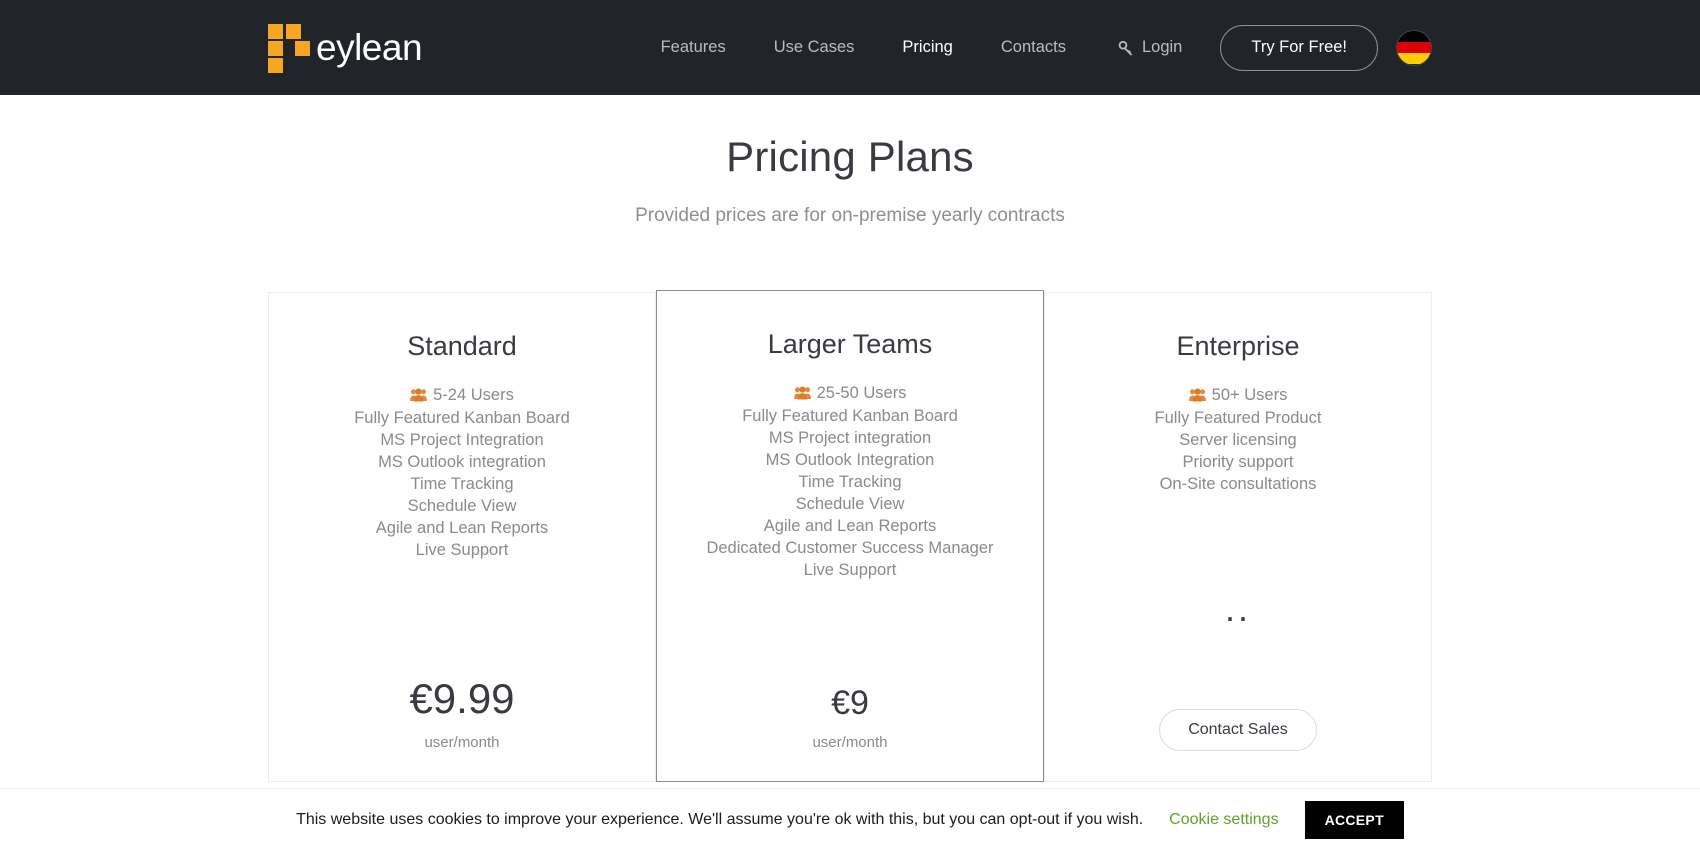 The image size is (1700, 850). I want to click on feature-item-users: 25-50 Users, so click(849, 393).